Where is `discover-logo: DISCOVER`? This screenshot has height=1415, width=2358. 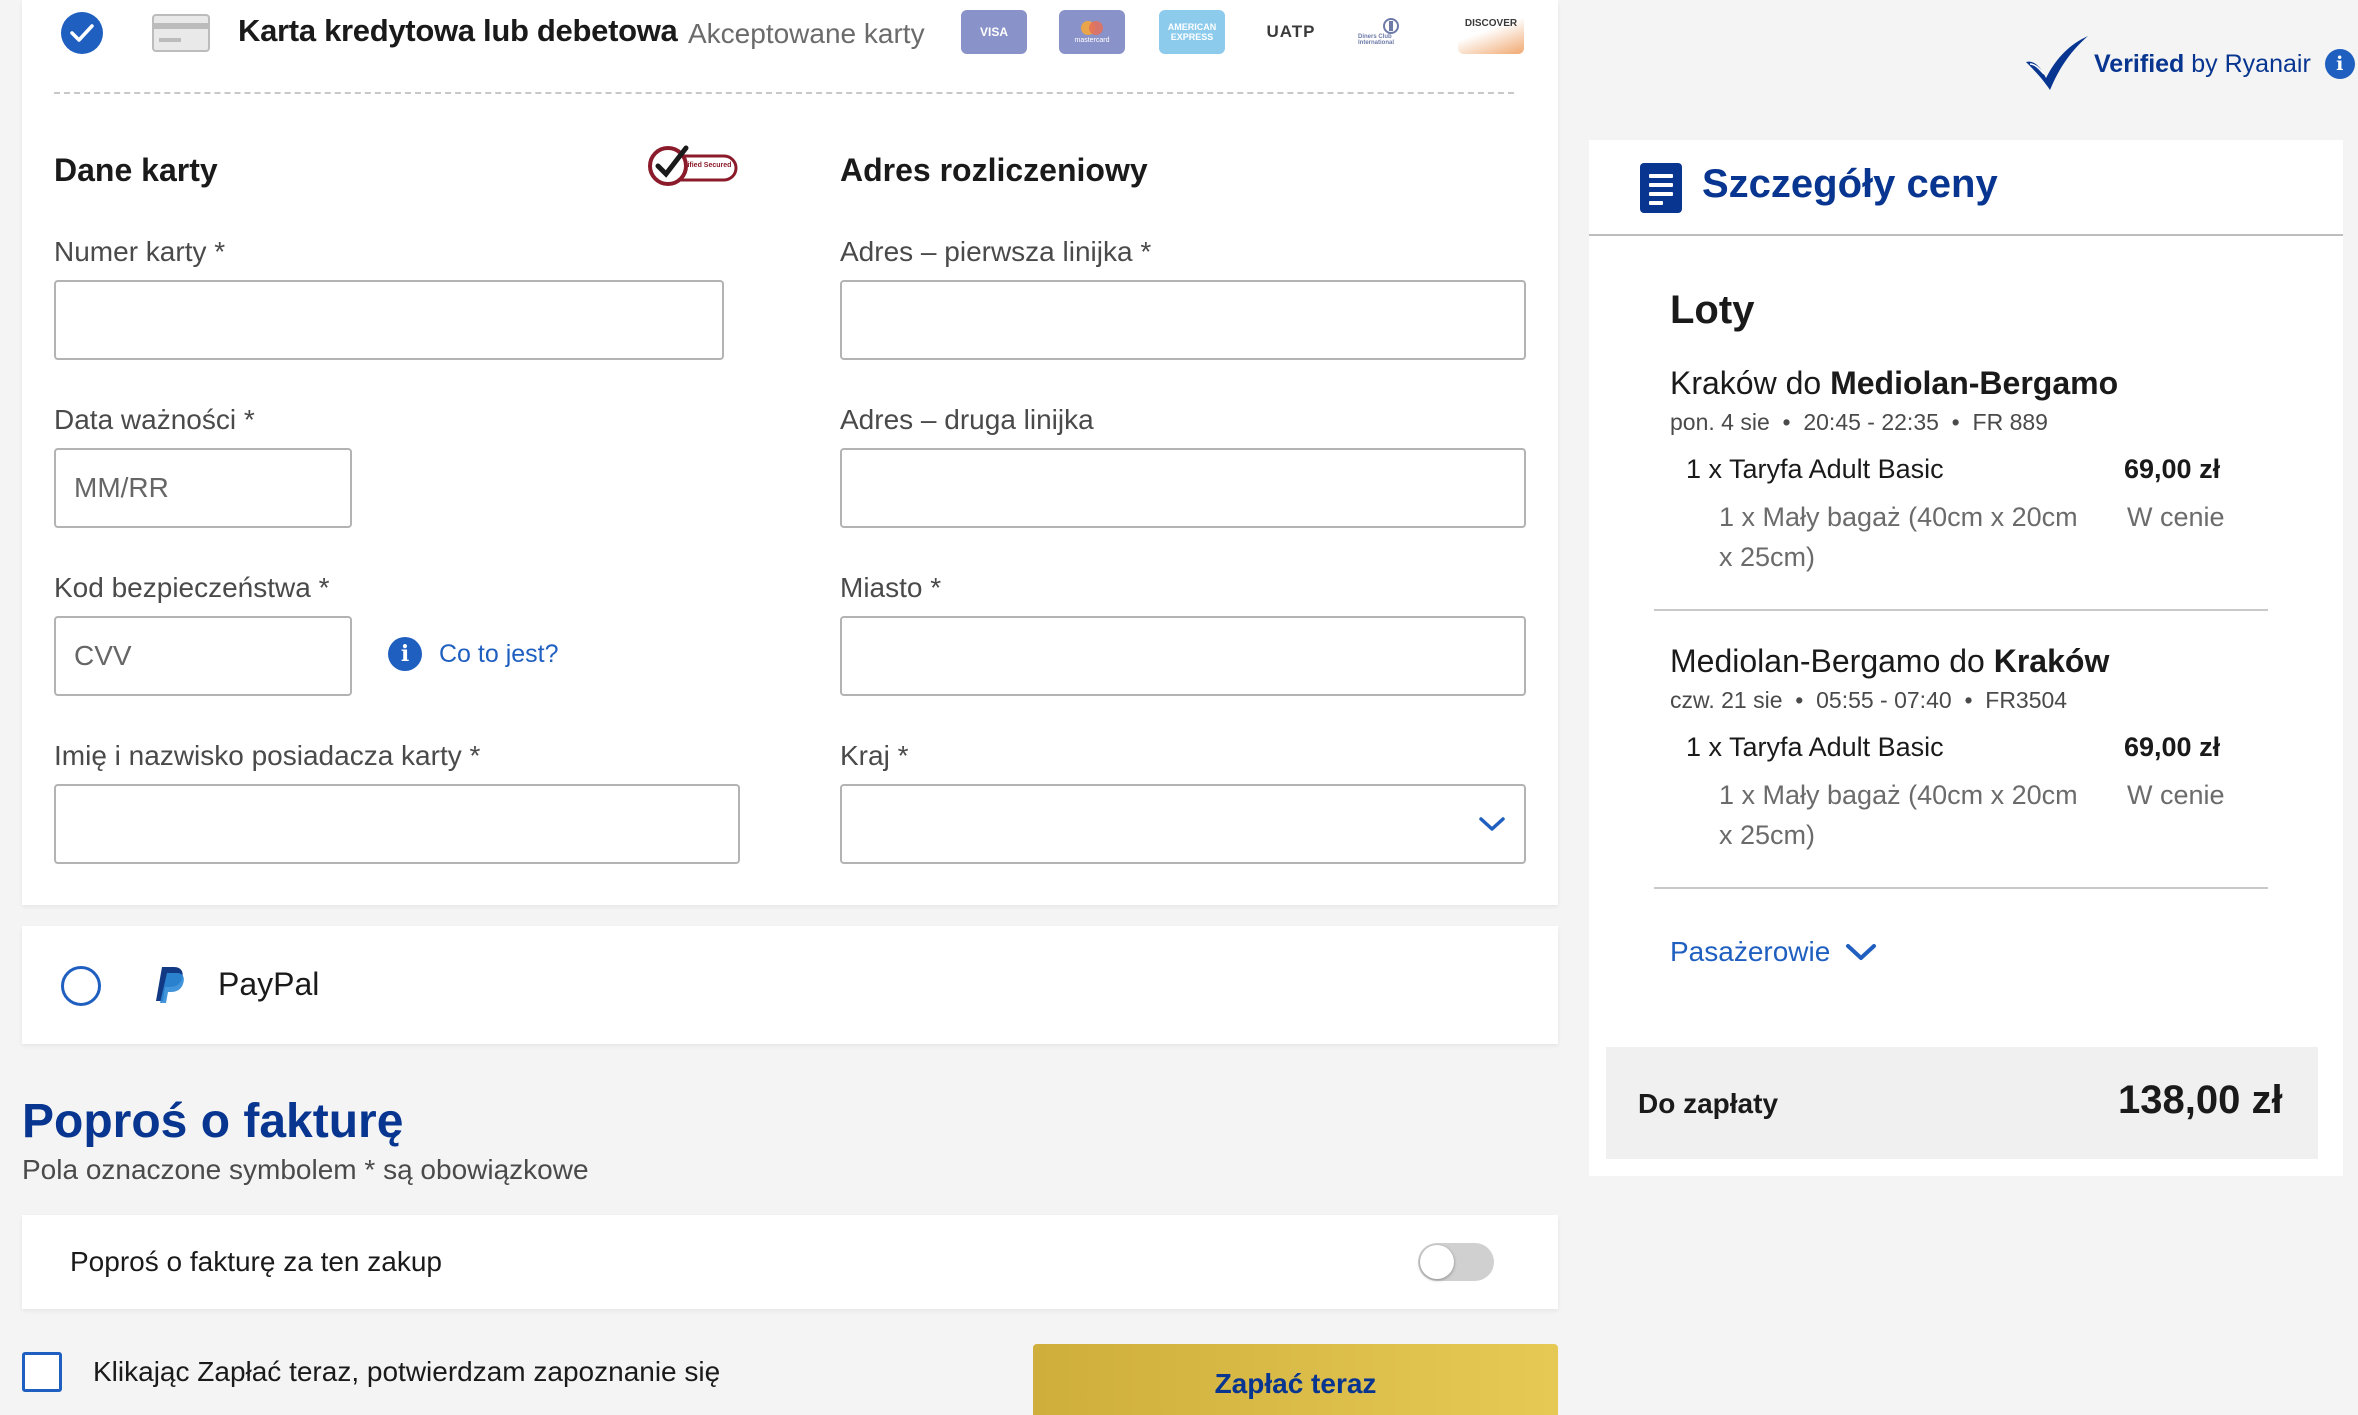
discover-logo: DISCOVER is located at coordinates (1491, 32).